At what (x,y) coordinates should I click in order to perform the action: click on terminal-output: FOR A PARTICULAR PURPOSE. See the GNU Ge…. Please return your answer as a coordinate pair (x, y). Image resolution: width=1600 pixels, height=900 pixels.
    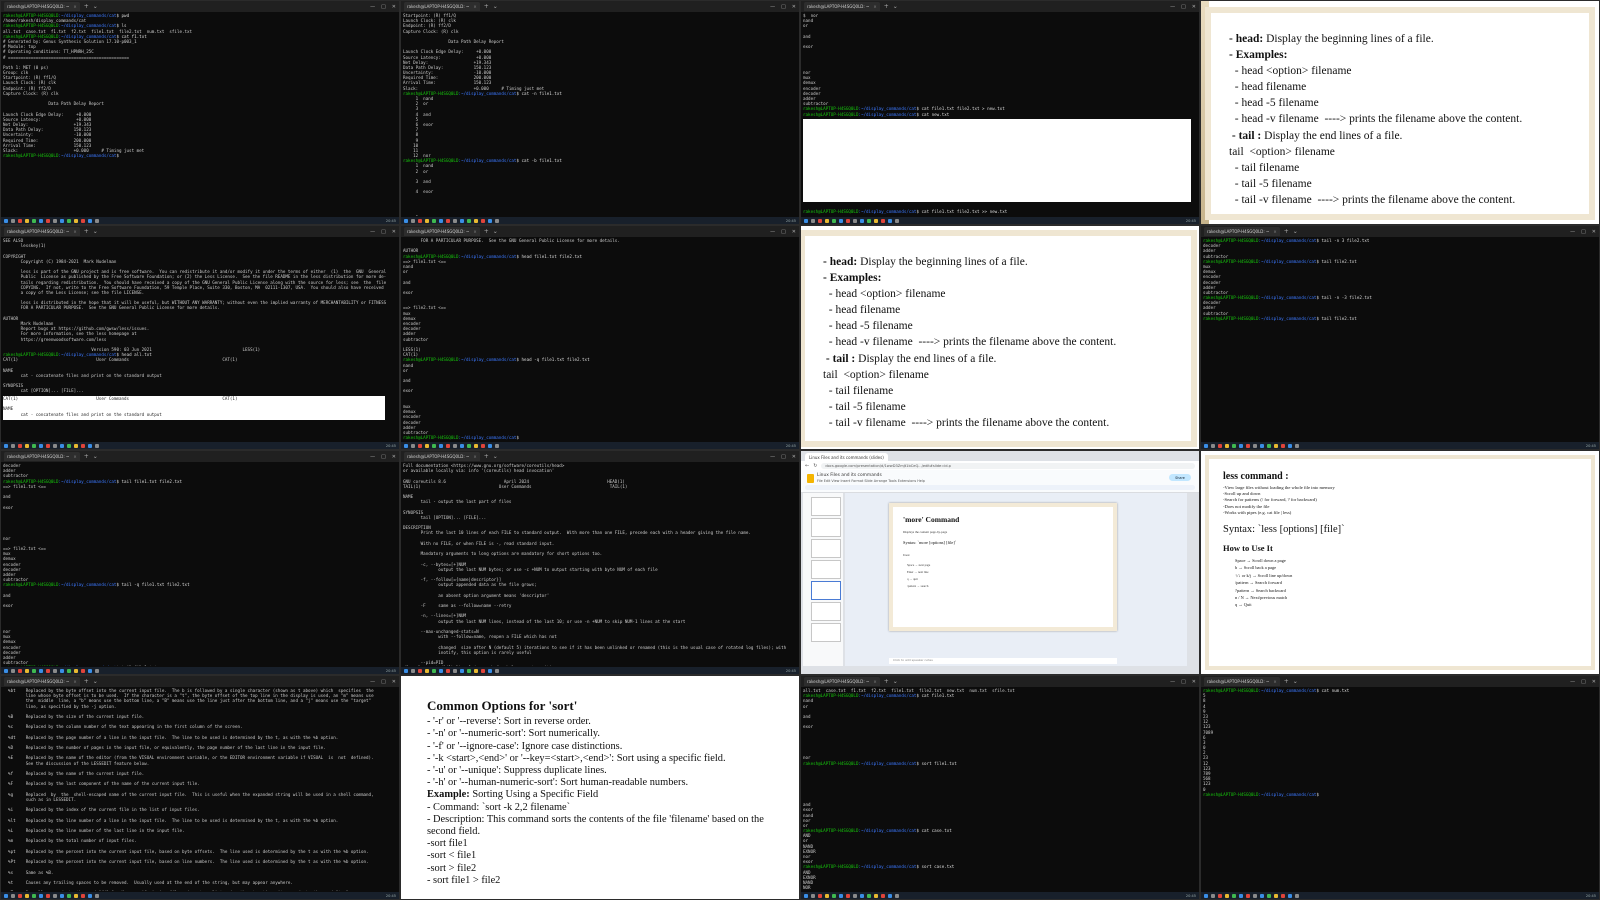
    Looking at the image, I should click on (600, 339).